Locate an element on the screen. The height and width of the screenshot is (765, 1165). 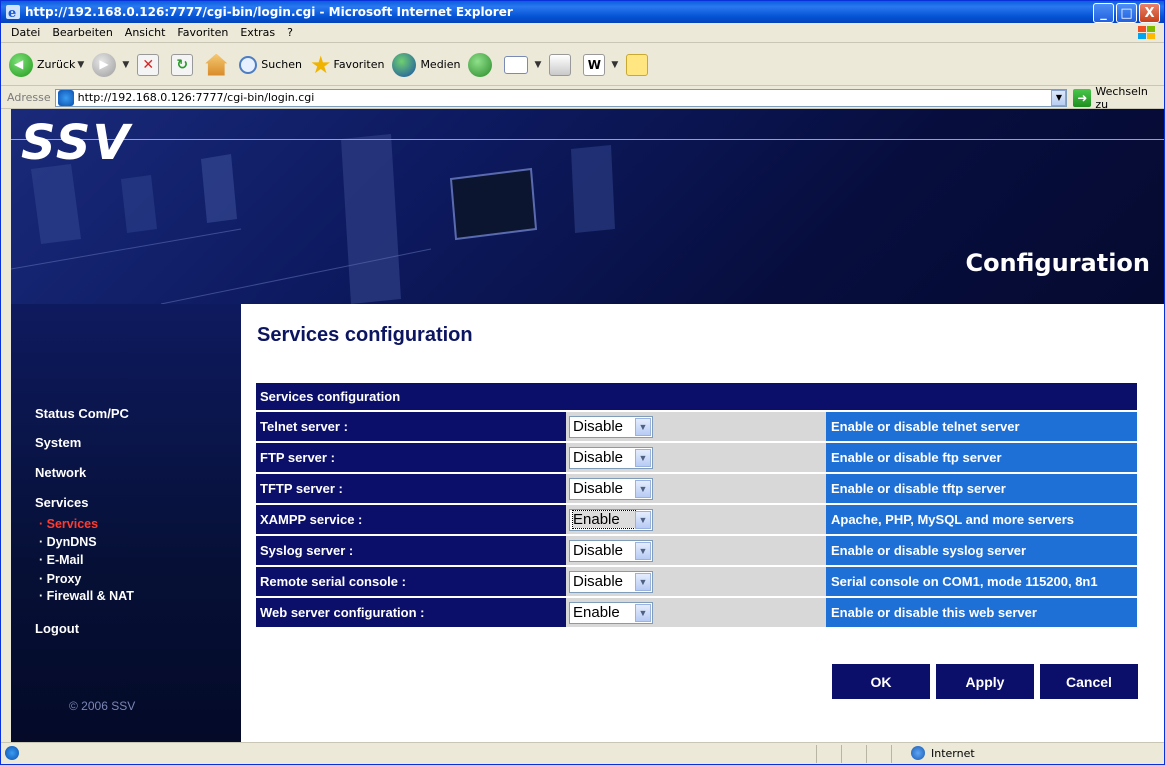
row-label: Telnet server : is located at coordinates (411, 426).